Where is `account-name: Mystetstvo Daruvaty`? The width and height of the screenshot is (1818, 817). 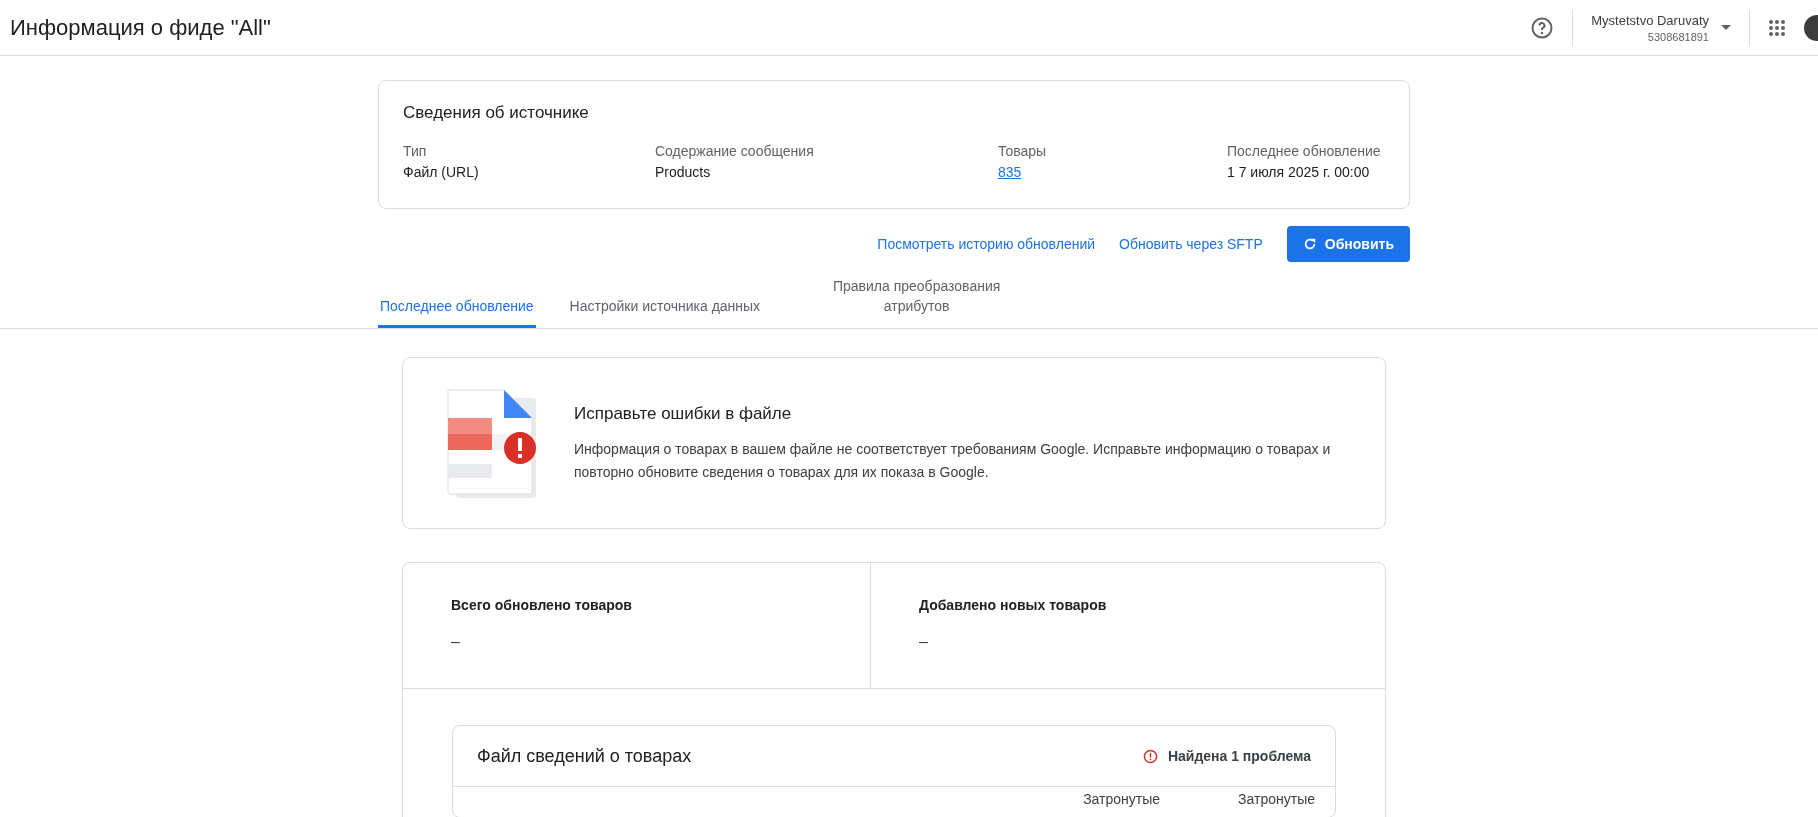 account-name: Mystetstvo Daruvaty is located at coordinates (1650, 20).